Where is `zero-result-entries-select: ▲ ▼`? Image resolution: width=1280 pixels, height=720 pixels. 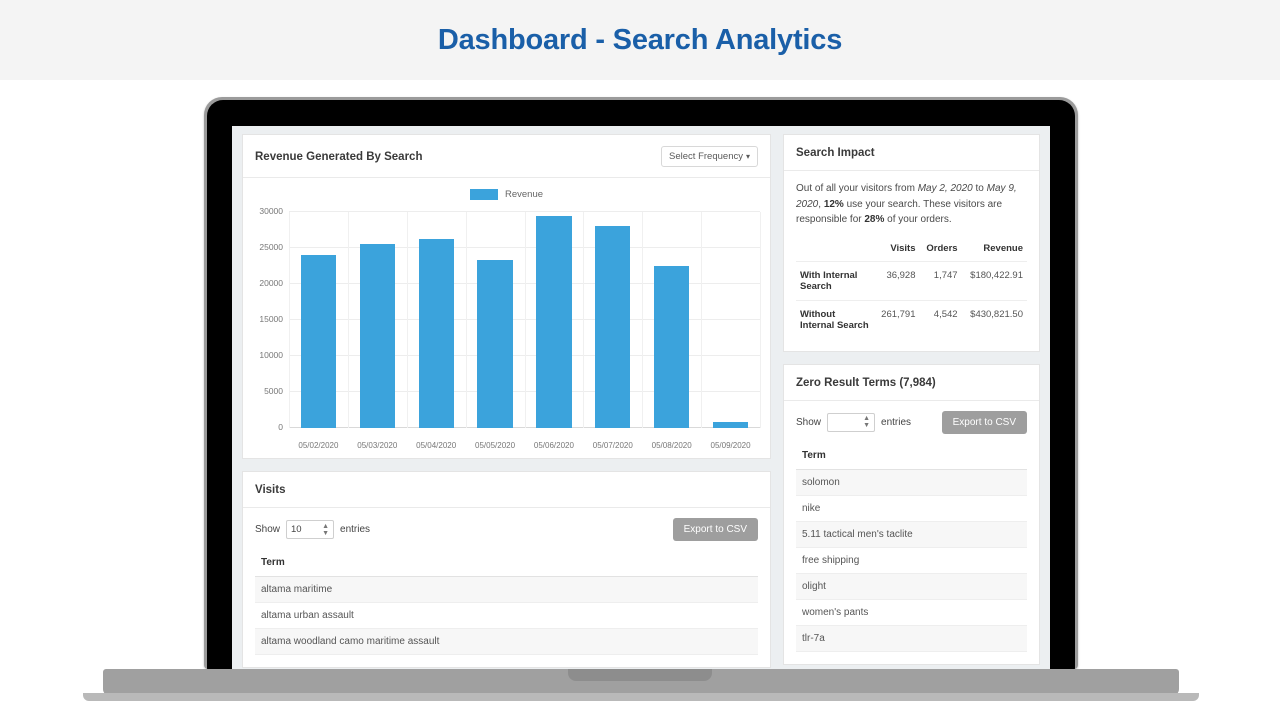
zero-result-entries-select: ▲ ▼ is located at coordinates (851, 422).